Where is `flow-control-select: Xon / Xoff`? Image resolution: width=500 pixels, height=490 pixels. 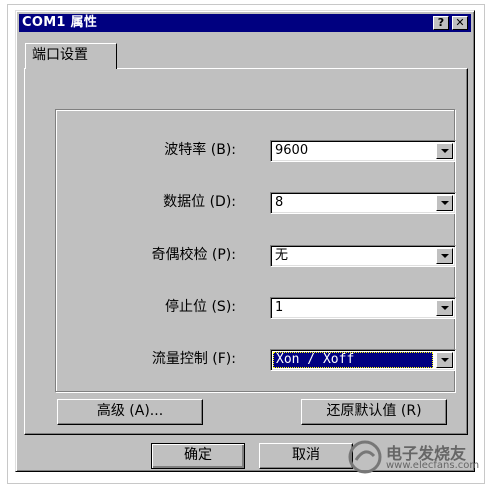
flow-control-select: Xon / Xoff is located at coordinates (363, 360).